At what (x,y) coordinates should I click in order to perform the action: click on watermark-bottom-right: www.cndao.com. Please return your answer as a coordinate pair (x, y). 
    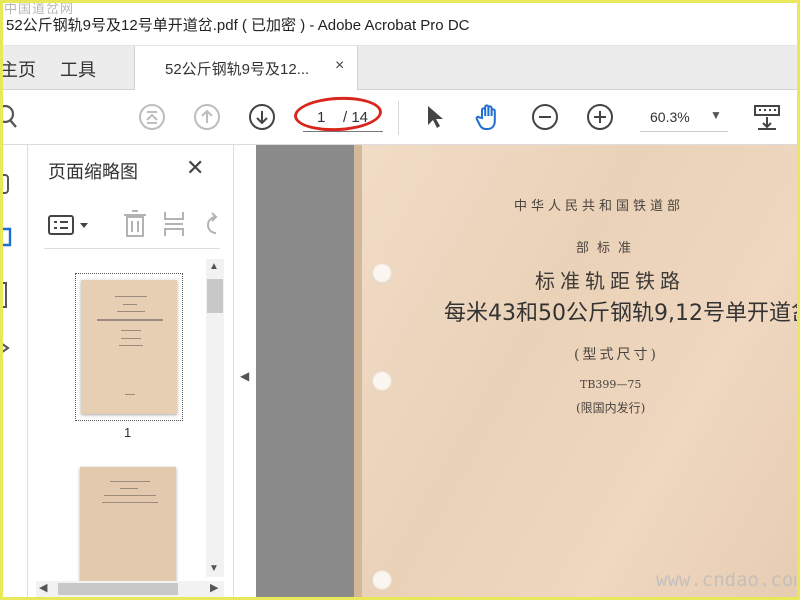
    Looking at the image, I should click on (728, 580).